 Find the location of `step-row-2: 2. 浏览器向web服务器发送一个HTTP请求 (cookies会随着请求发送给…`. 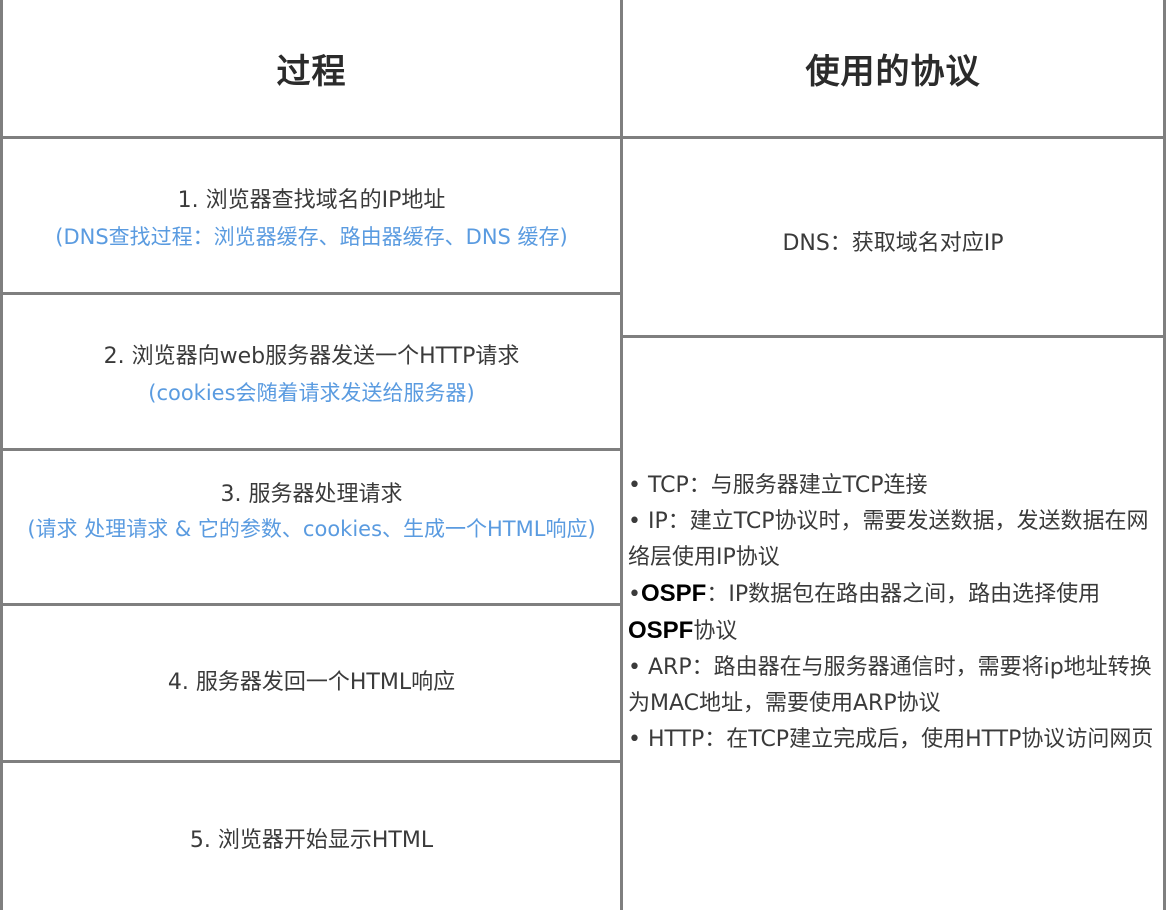

step-row-2: 2. 浏览器向web服务器发送一个HTTP请求 (cookies会随着请求发送给… is located at coordinates (311, 371).